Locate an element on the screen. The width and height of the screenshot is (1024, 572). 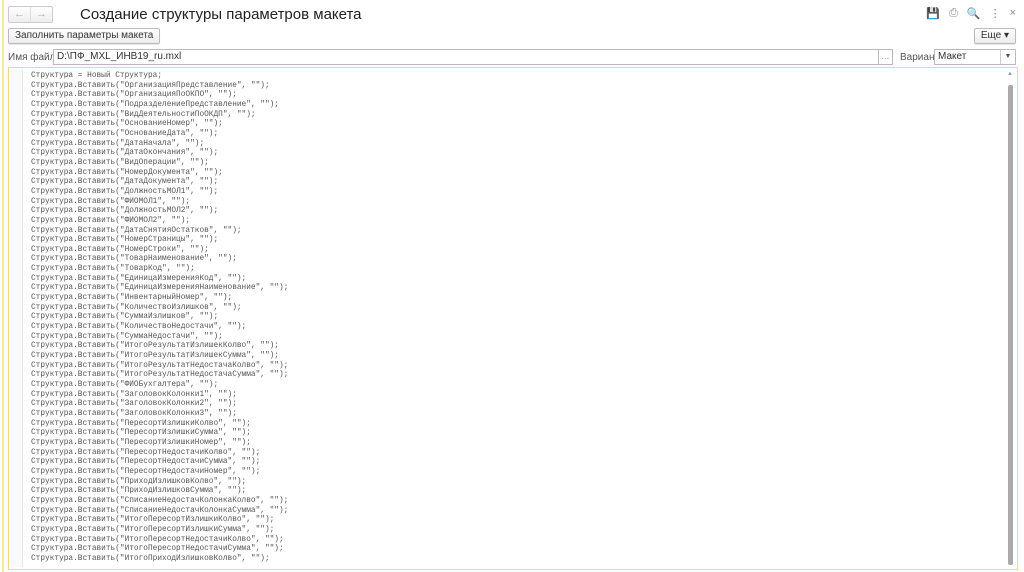
window-actions: 💾 ⎙ 🔍 ⋮ × is located at coordinates (971, 13).